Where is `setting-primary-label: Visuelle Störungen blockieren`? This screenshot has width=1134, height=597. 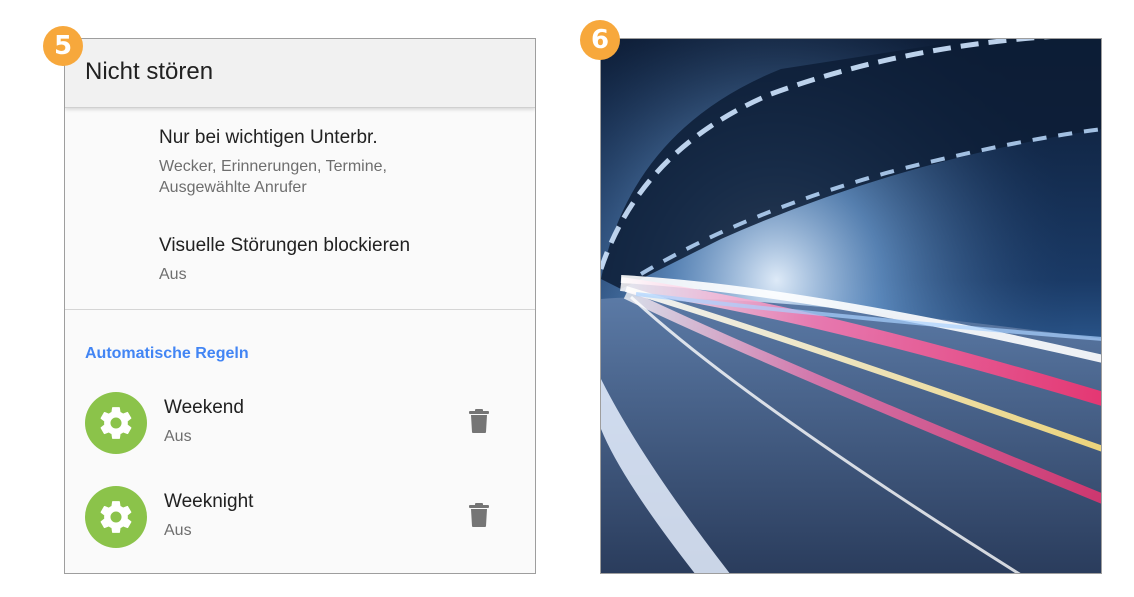
setting-primary-label: Visuelle Störungen blockieren is located at coordinates (285, 245).